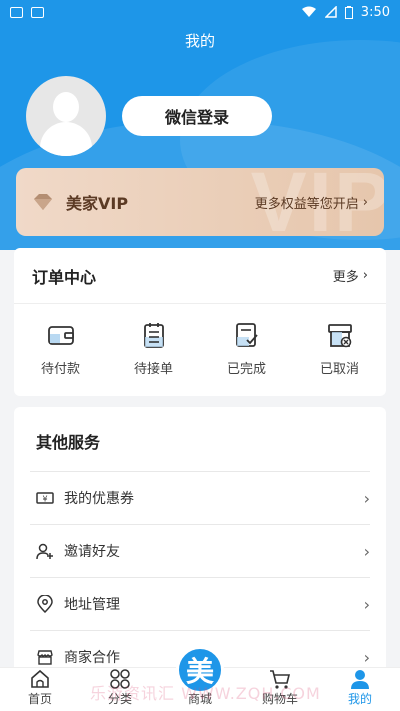  Describe the element at coordinates (200, 202) in the screenshot. I see `vip-card: VIP 美家VIP 更多权益等您开启 ›` at that location.